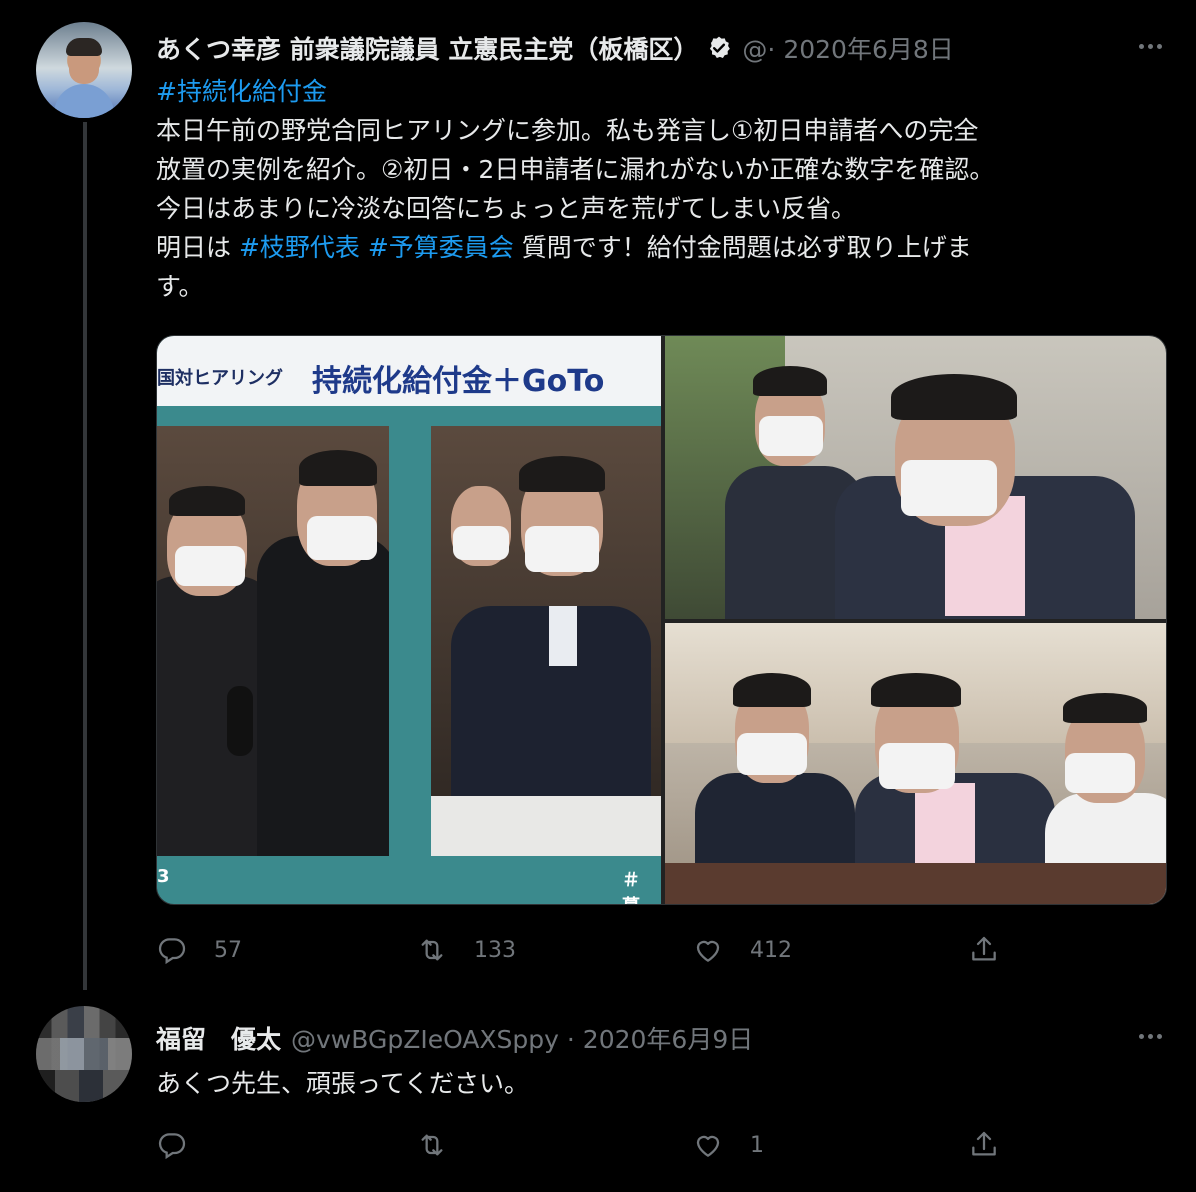 This screenshot has width=1196, height=1192. I want to click on reply-count: 57, so click(228, 950).